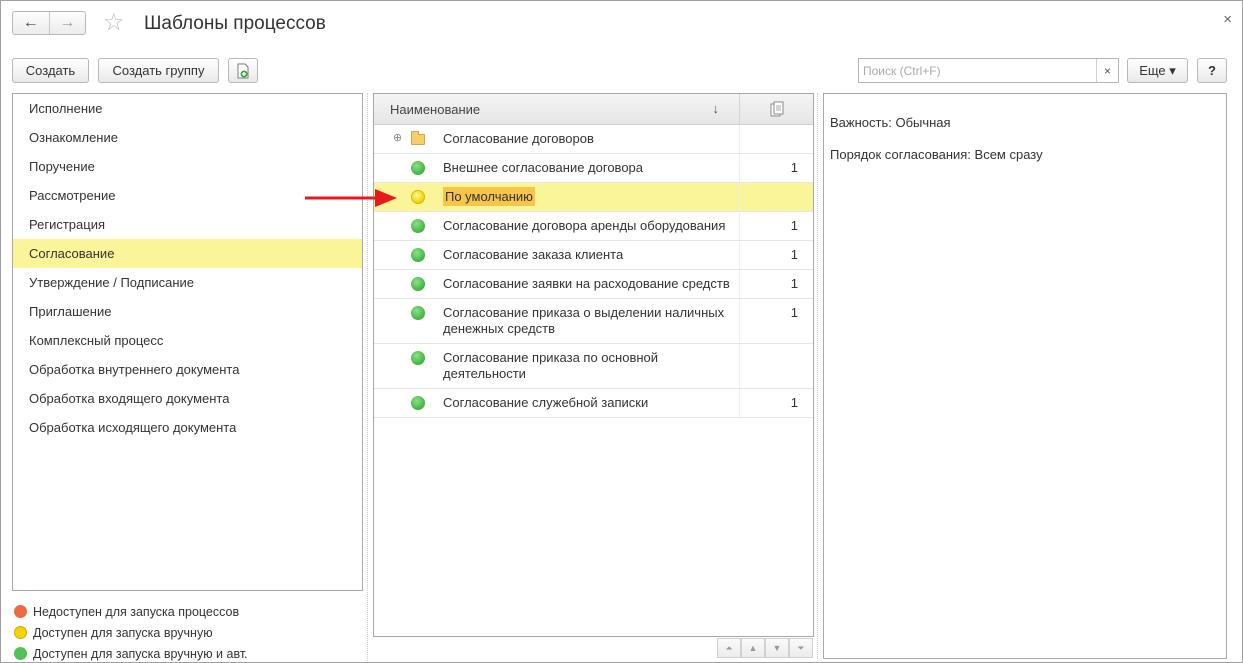 This screenshot has width=1243, height=663. I want to click on legend-label: Доступен для запуска вручную и авт., so click(140, 653).